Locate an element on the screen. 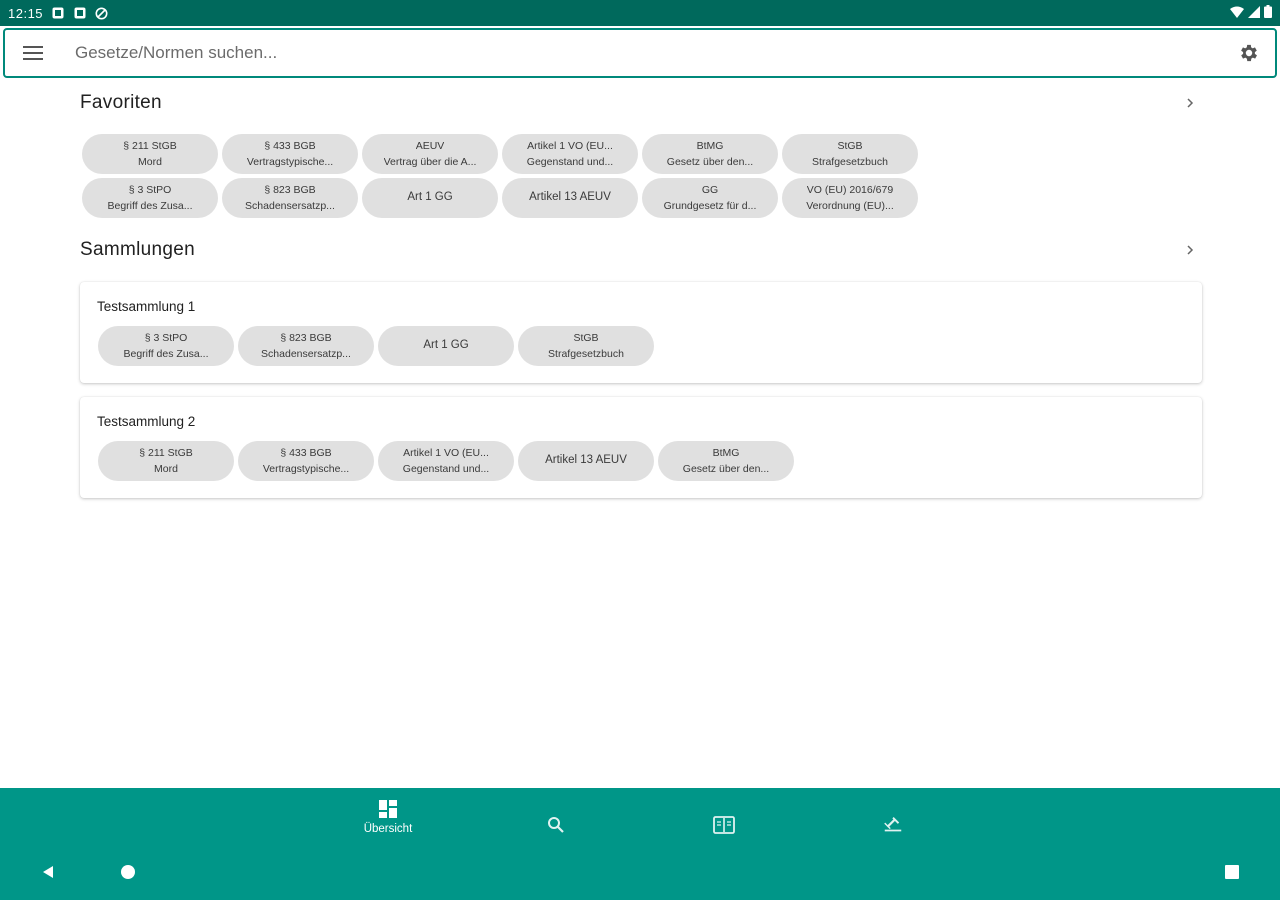 The width and height of the screenshot is (1280, 900). system-recents-button is located at coordinates (1232, 872).